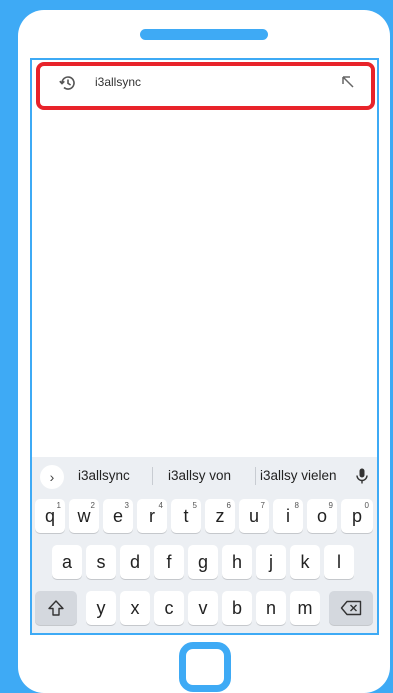 The height and width of the screenshot is (693, 393). Describe the element at coordinates (271, 608) in the screenshot. I see `key-n: n` at that location.